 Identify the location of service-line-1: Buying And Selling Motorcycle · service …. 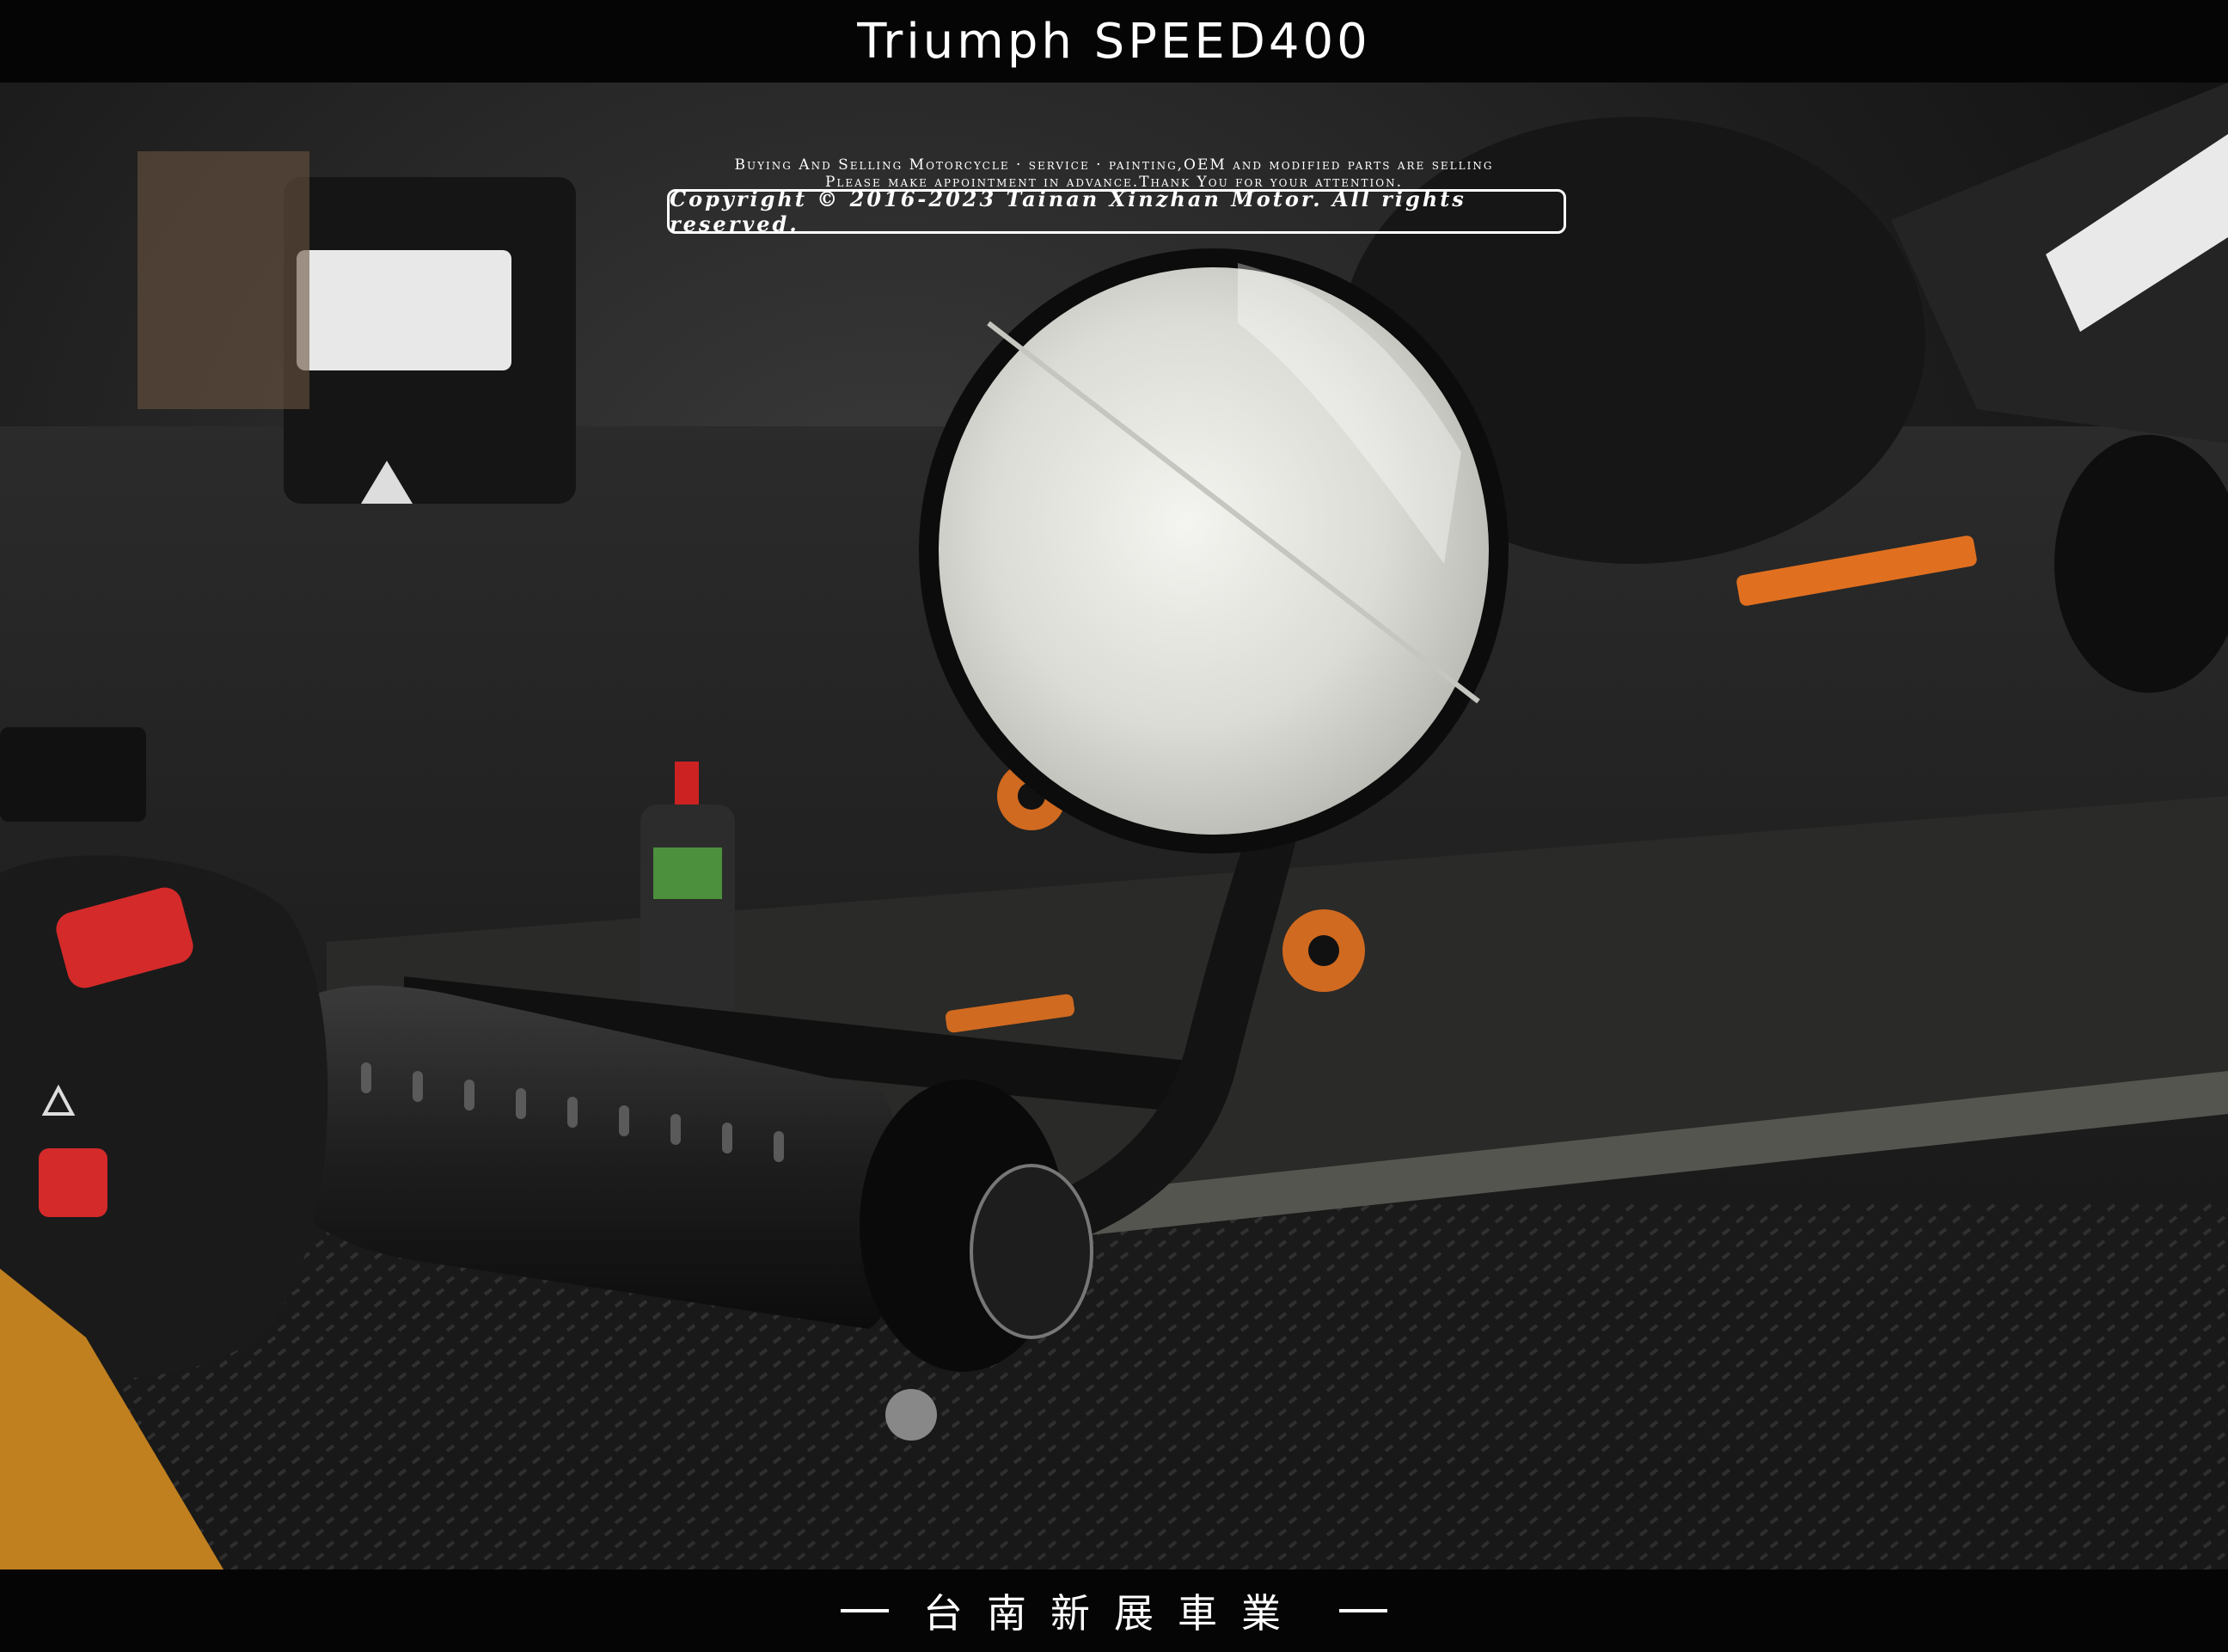
(1114, 165).